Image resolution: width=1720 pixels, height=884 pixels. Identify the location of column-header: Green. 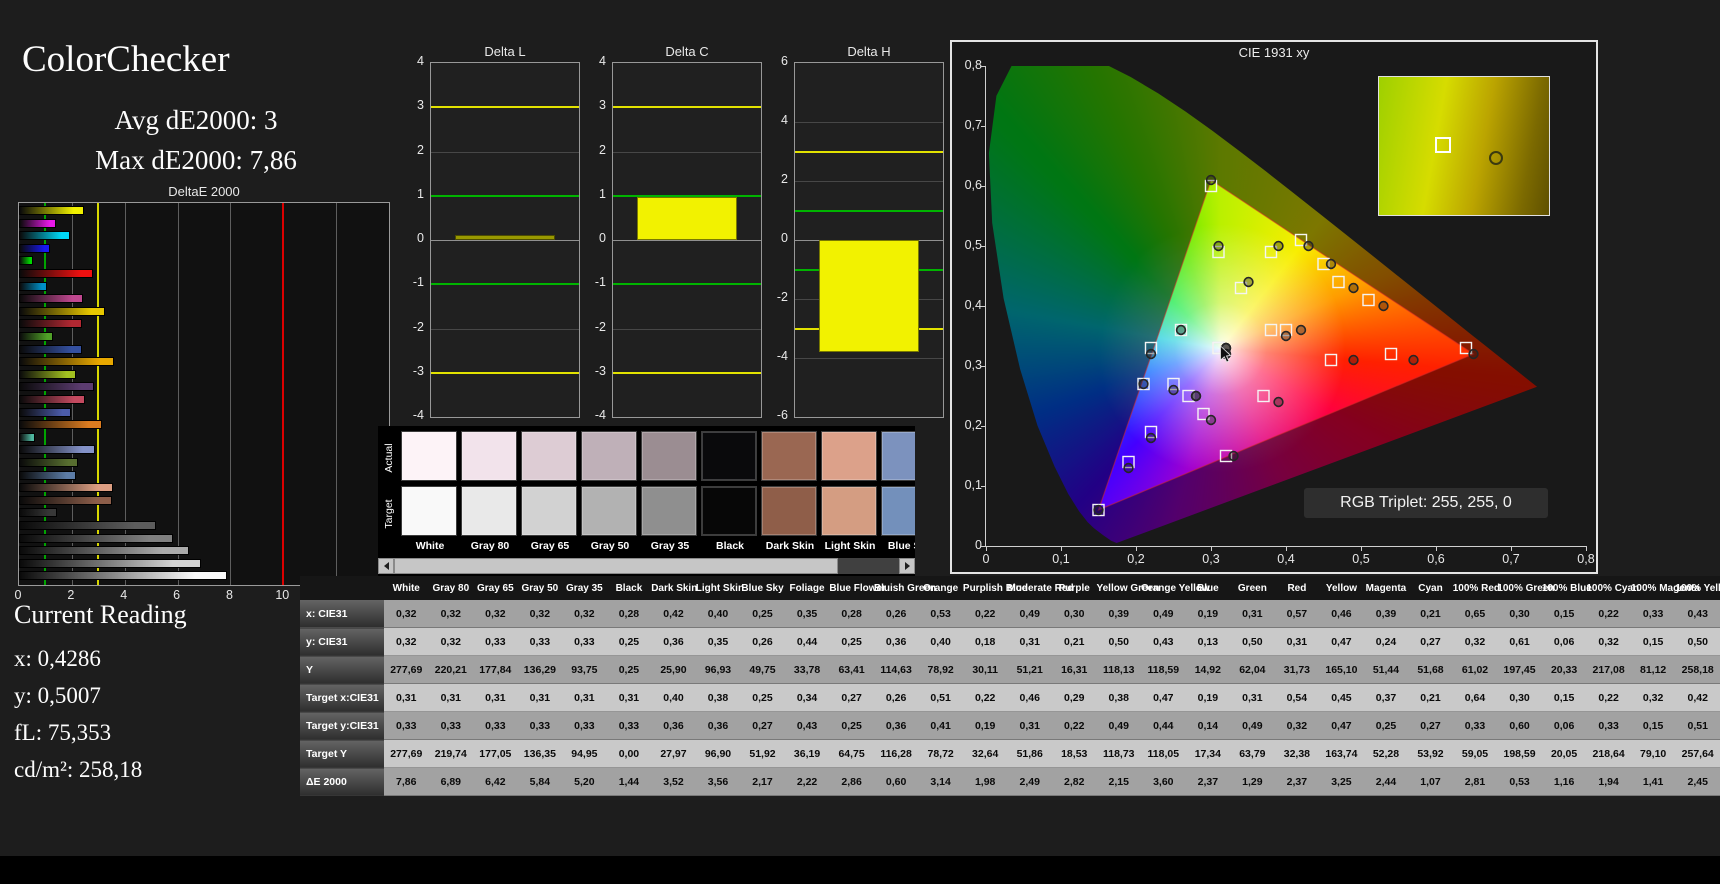
(1252, 588).